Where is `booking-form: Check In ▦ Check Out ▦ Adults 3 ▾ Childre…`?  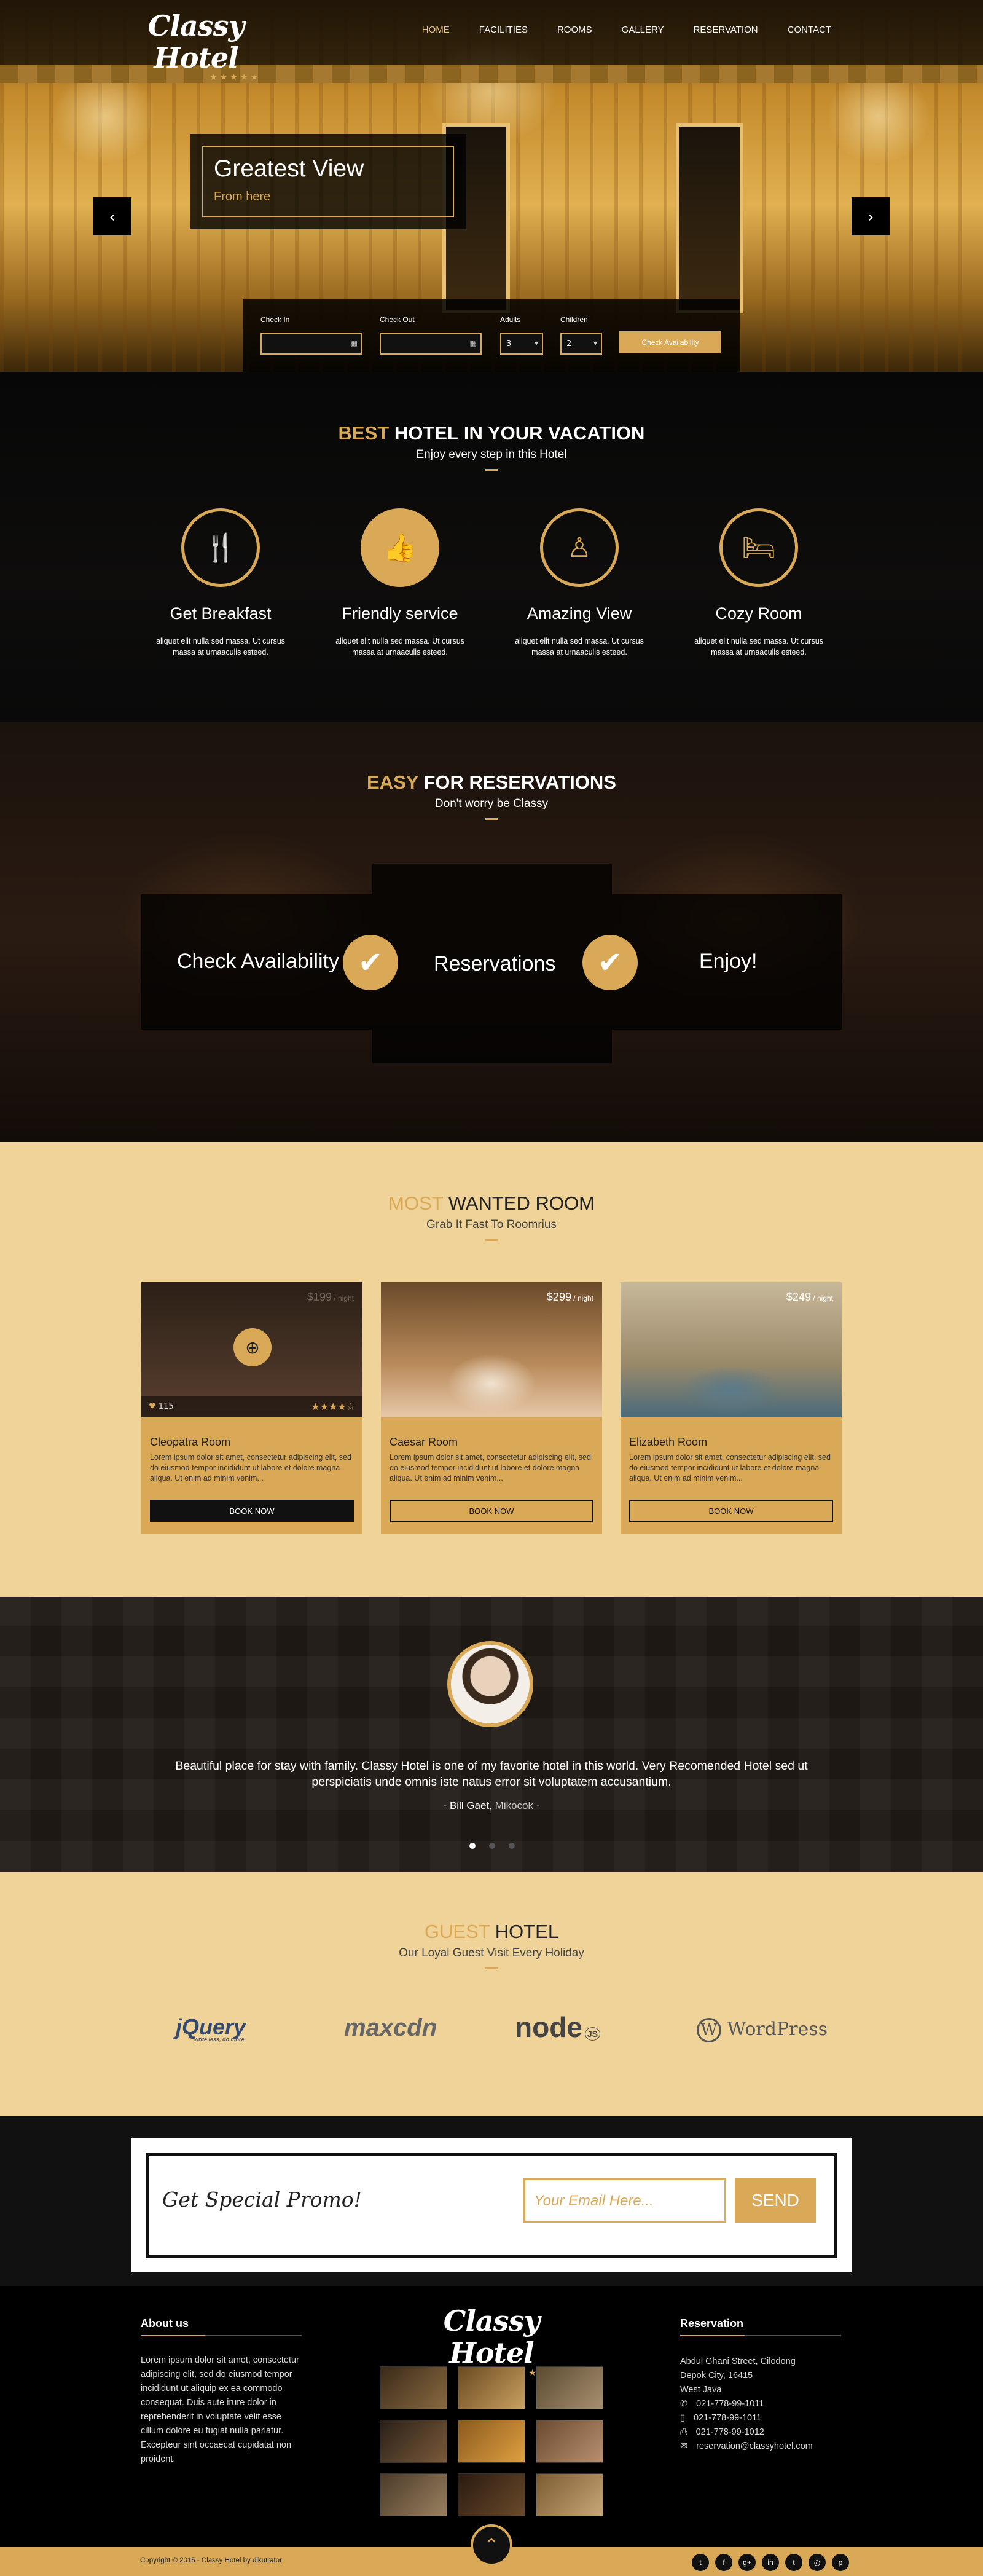 booking-form: Check In ▦ Check Out ▦ Adults 3 ▾ Childre… is located at coordinates (491, 336).